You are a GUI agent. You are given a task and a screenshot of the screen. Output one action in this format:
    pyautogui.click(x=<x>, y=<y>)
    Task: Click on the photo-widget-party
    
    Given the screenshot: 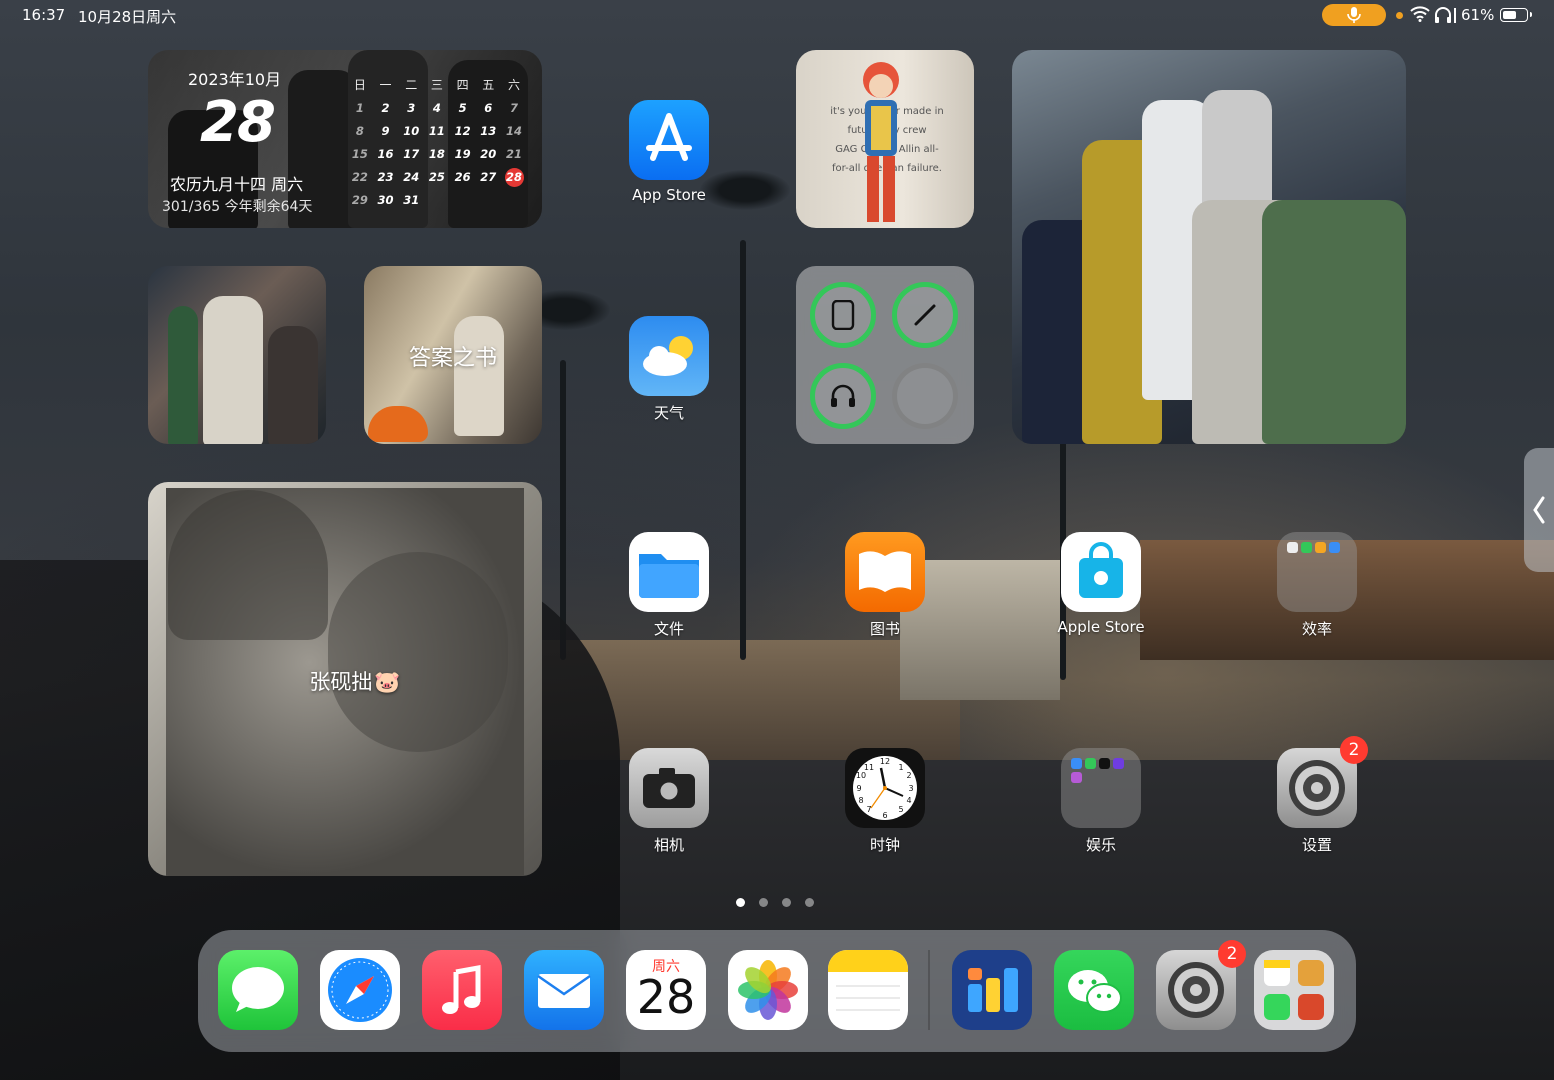 What is the action you would take?
    pyautogui.click(x=237, y=355)
    